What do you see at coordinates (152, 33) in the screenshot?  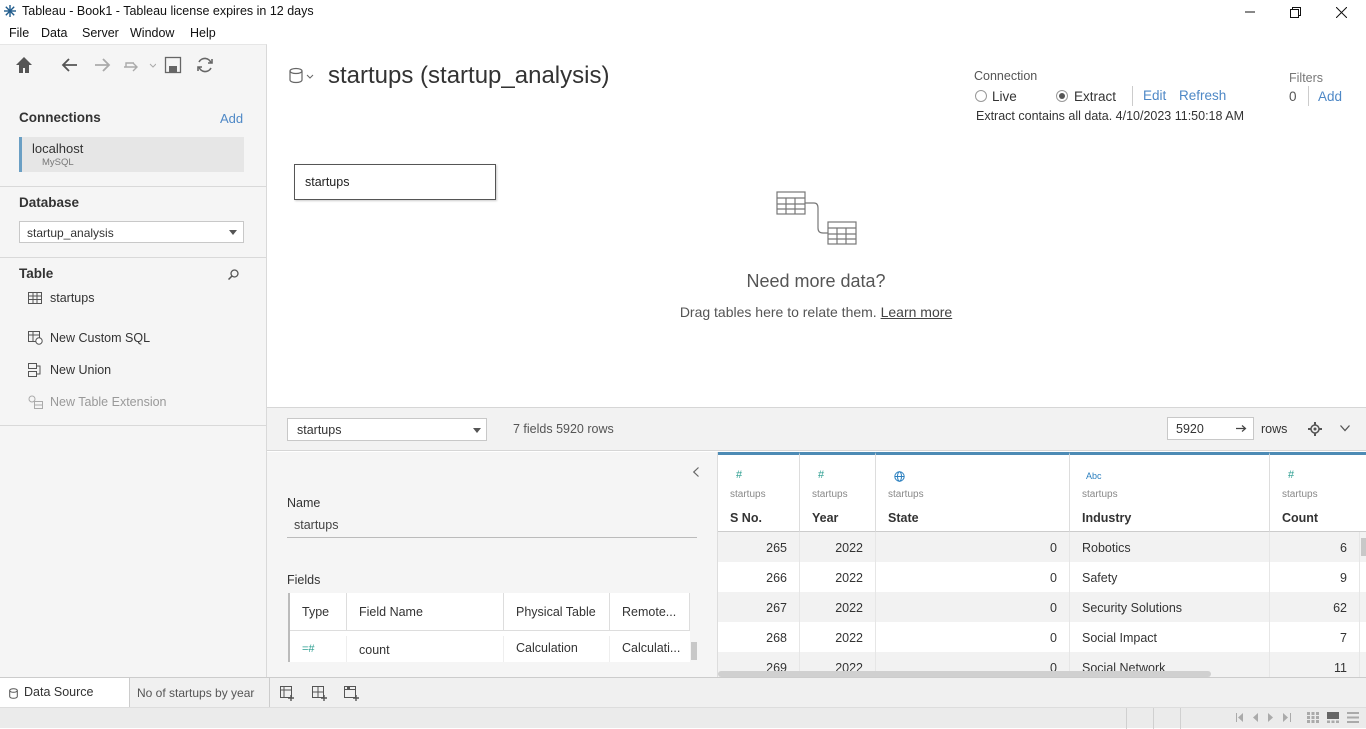 I see `menu-window: Window` at bounding box center [152, 33].